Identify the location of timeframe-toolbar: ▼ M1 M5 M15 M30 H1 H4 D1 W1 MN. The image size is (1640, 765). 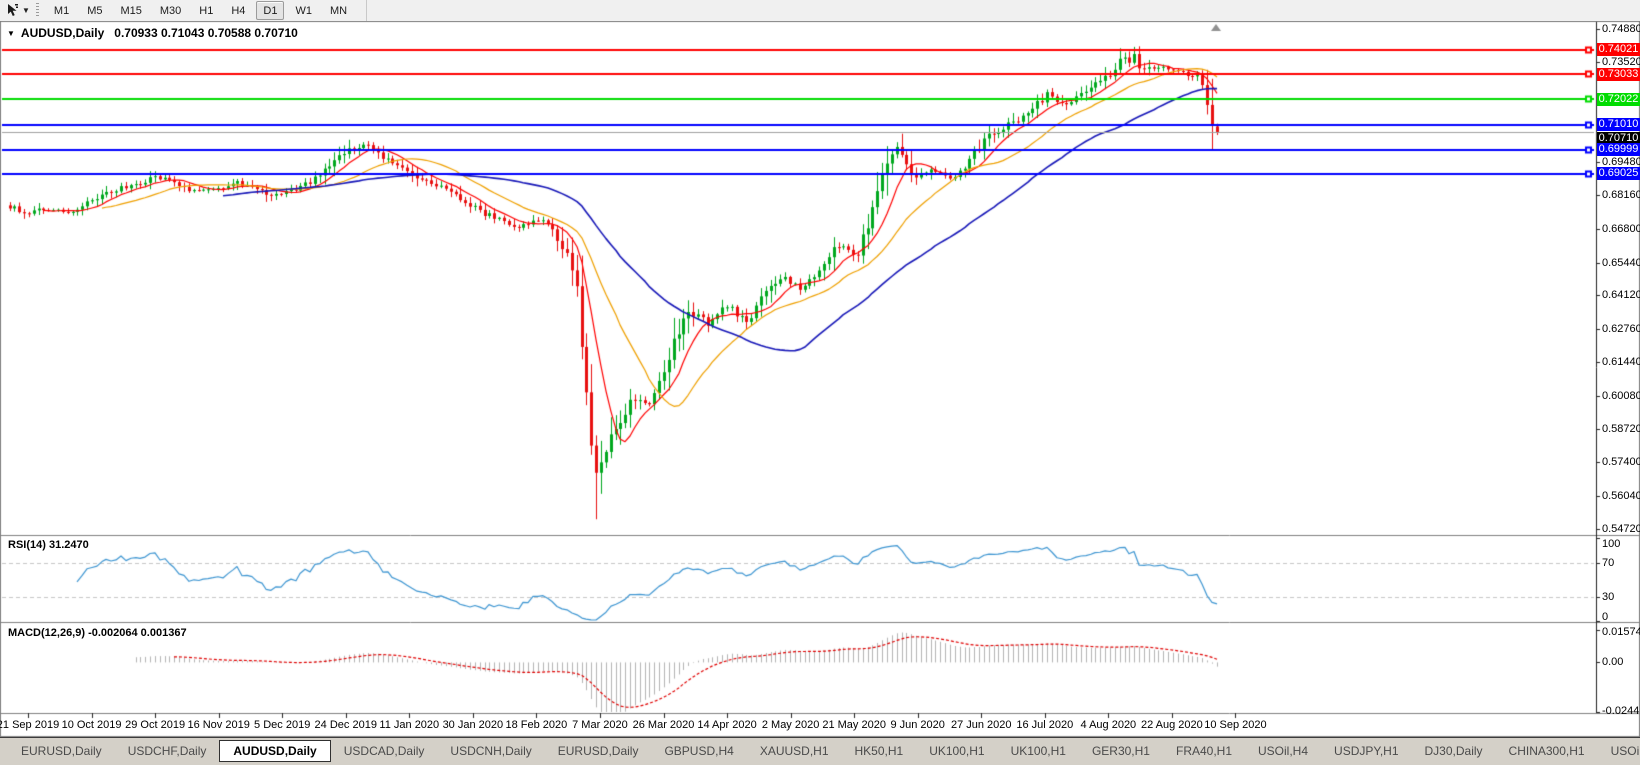
(820, 10).